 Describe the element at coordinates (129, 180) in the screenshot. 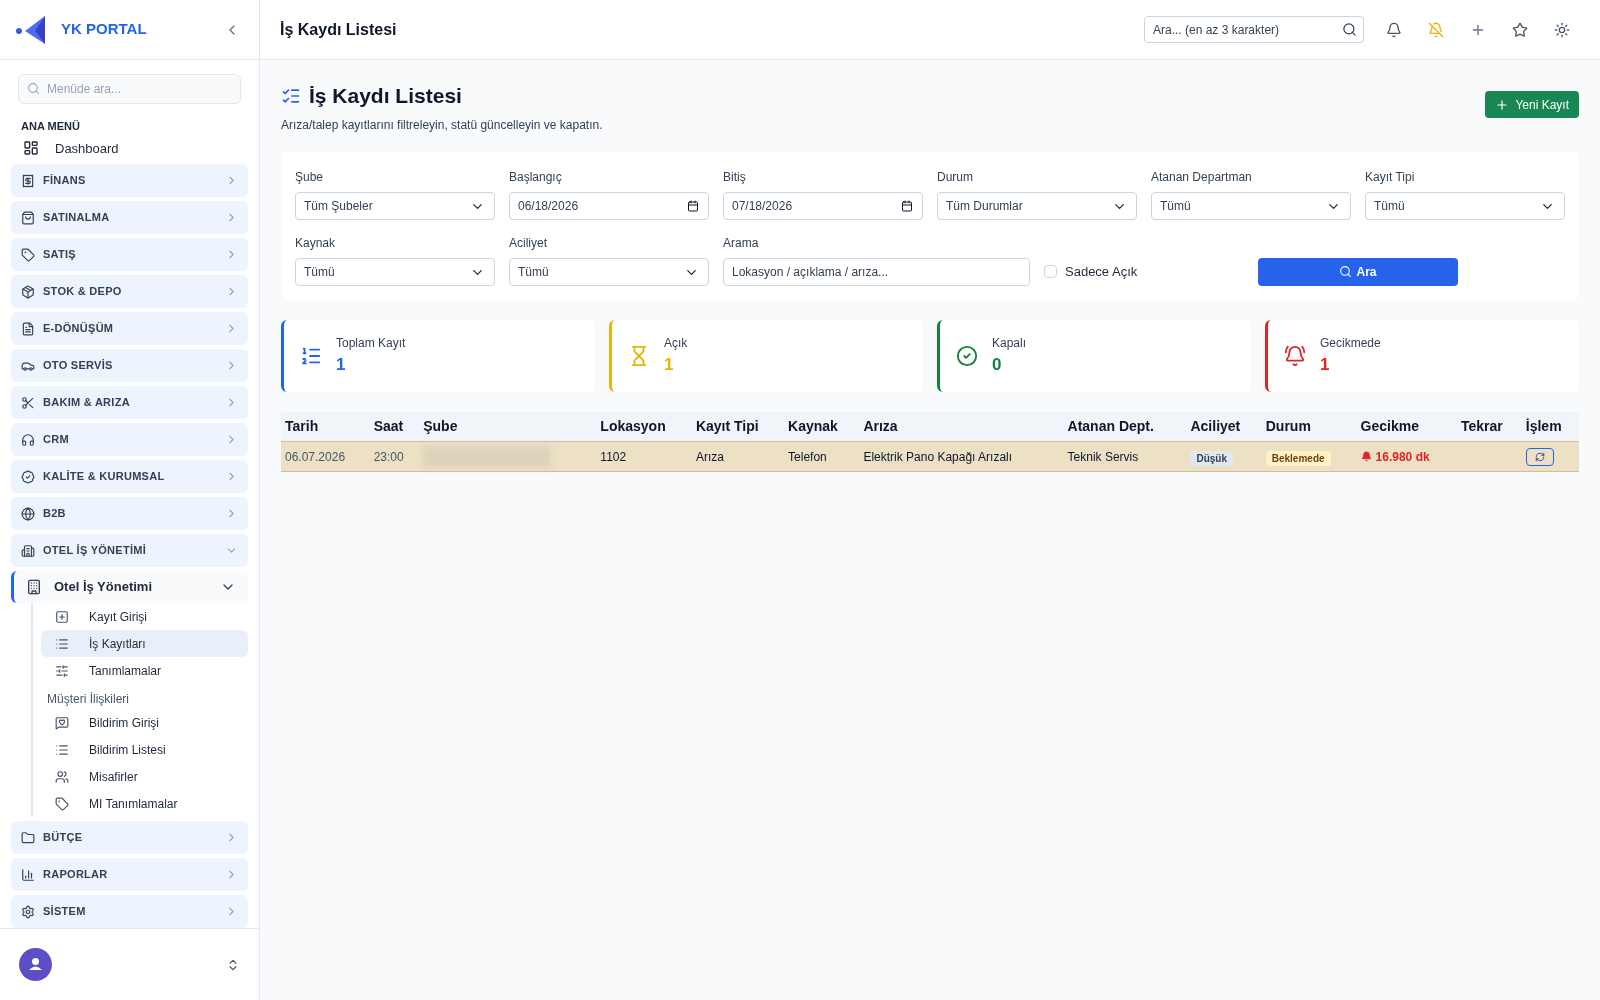

I see `menu-group: FİNANS` at that location.